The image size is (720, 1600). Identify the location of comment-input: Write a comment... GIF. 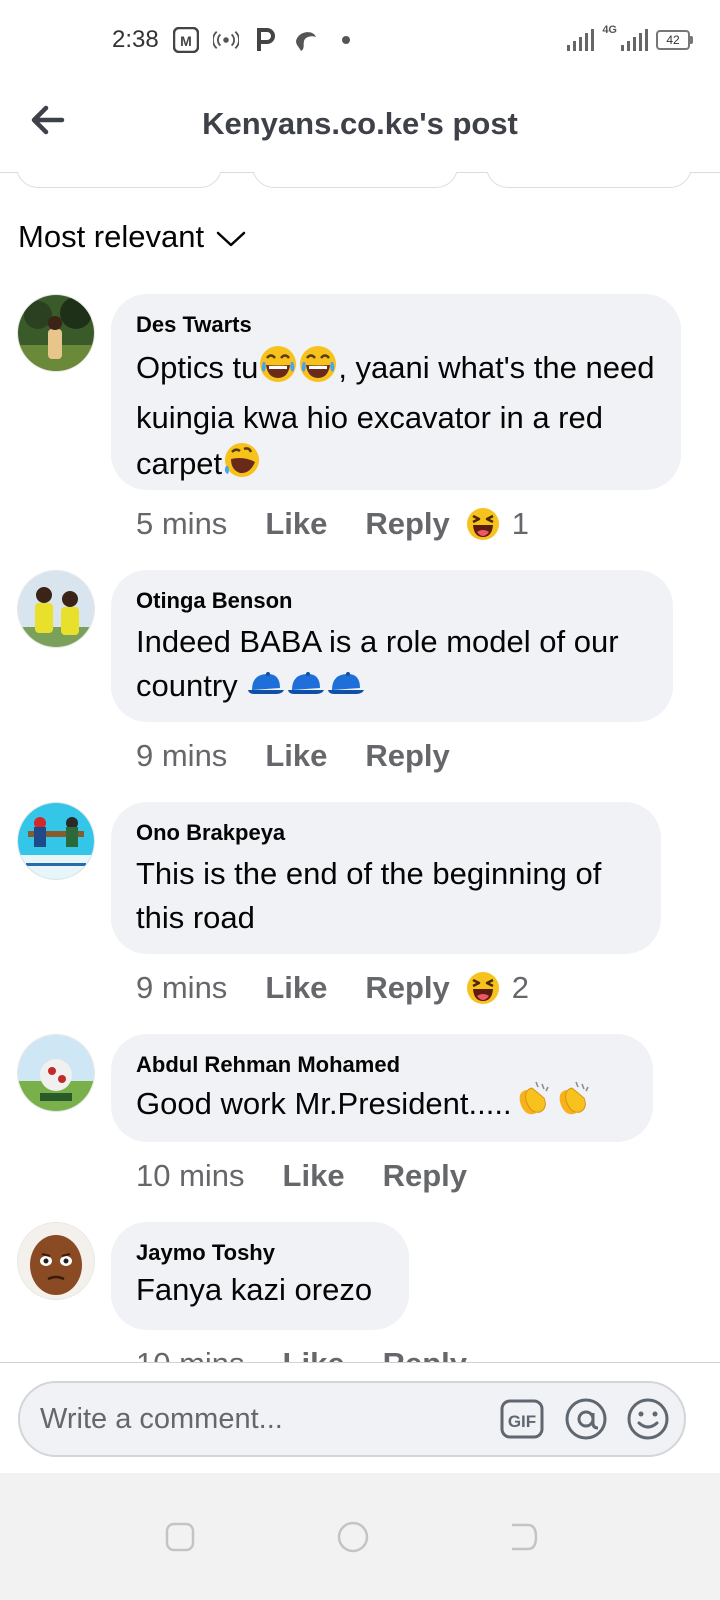
(352, 1419).